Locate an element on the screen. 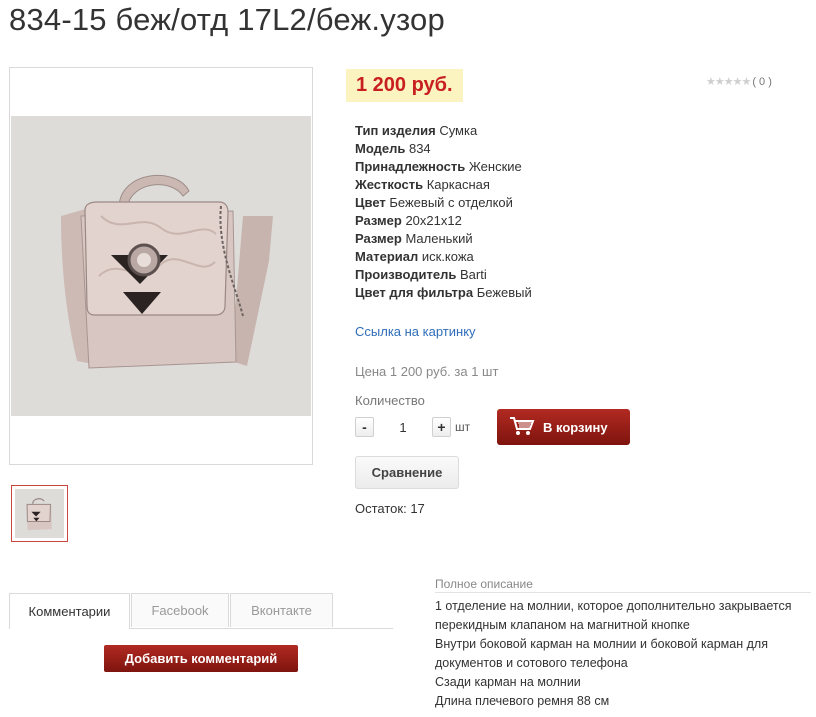 This screenshot has width=816, height=717. property-row: Тип изделия Сумка is located at coordinates (443, 131).